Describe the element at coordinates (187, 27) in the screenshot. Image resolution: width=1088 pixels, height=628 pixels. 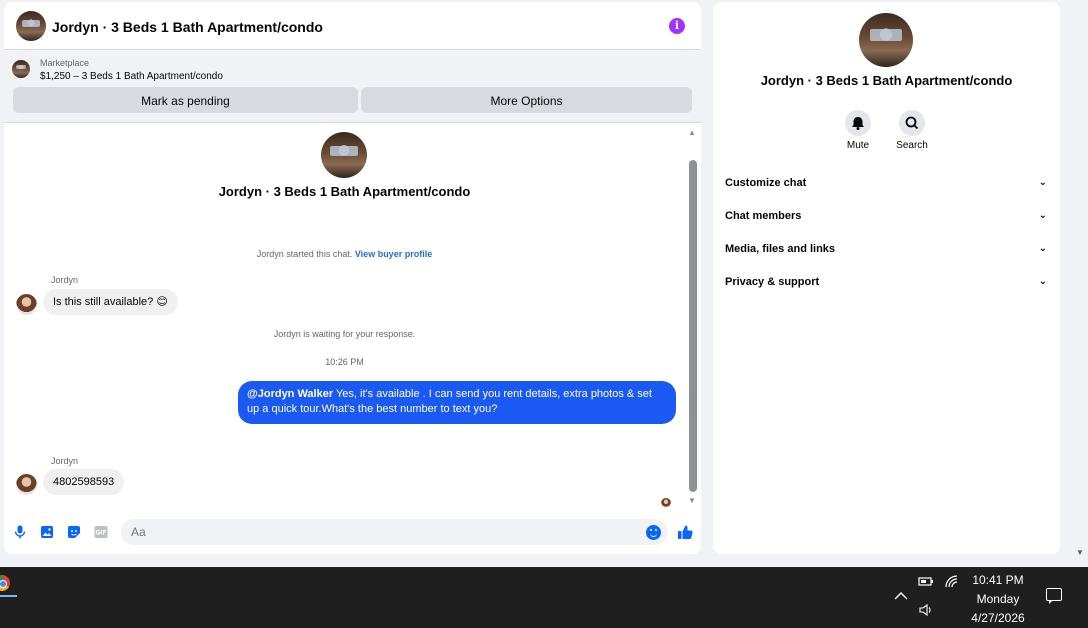
I see `chat-title: Jordyn · 3 Beds 1 Bath Apartment/condo` at that location.